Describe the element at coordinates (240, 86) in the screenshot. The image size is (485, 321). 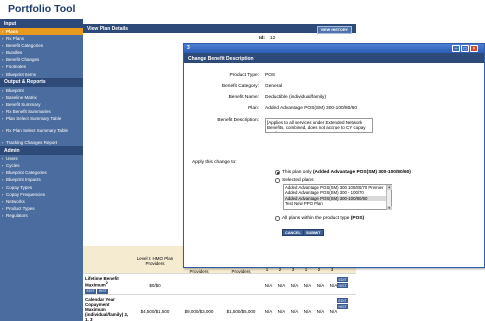
I see `field-label: Benefit Category:` at that location.